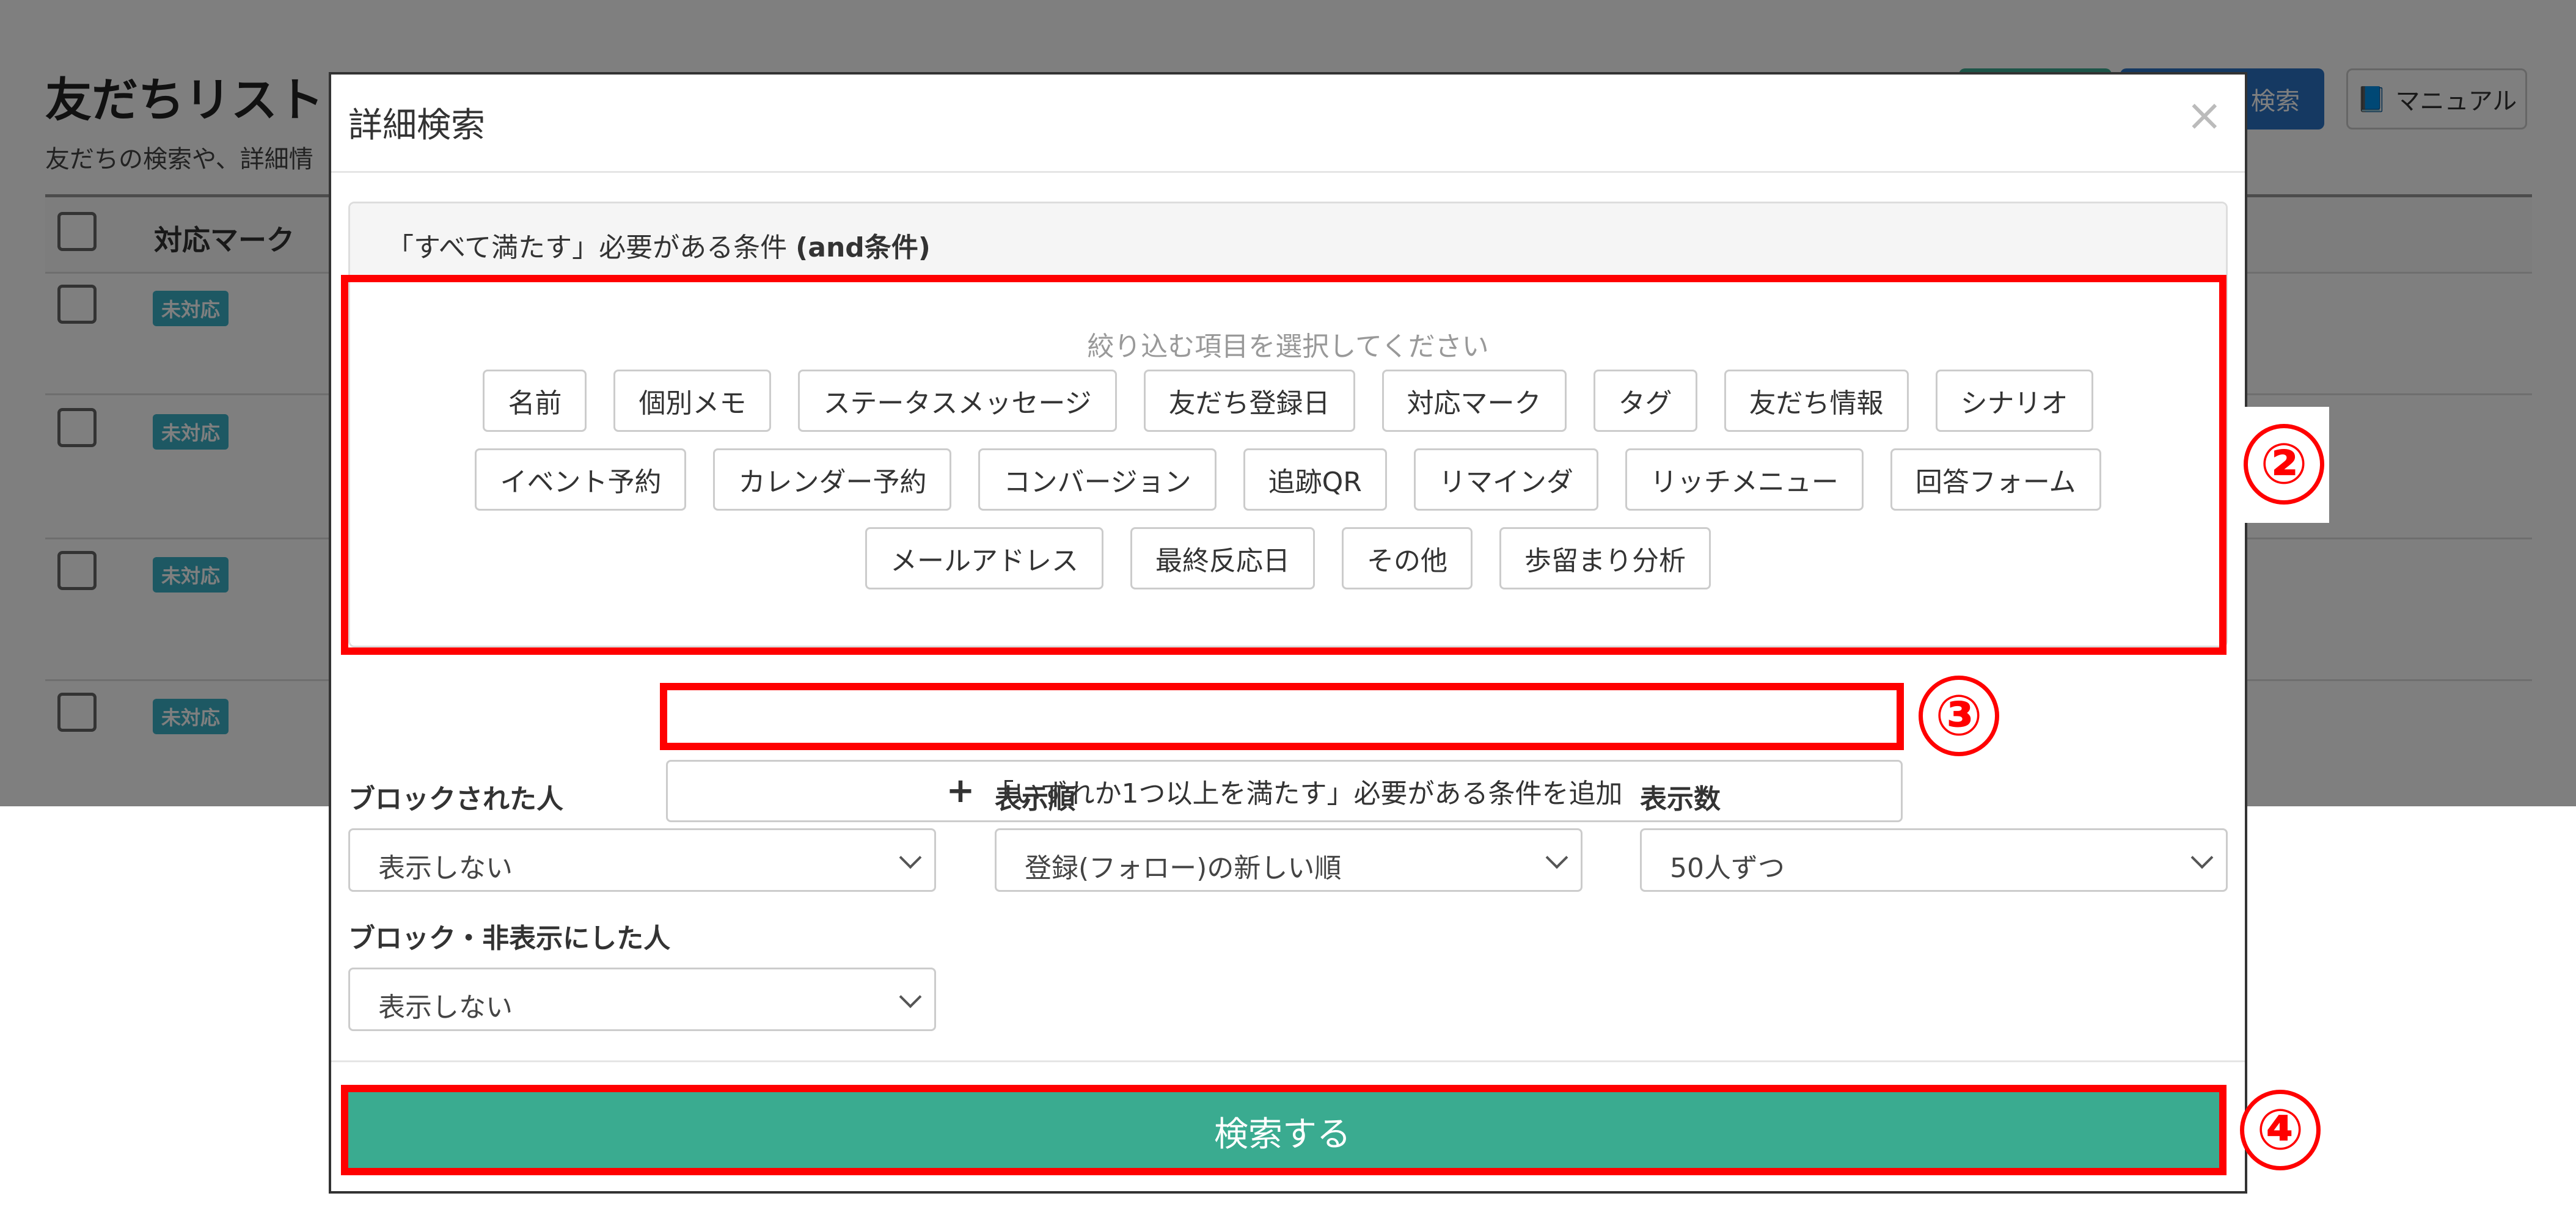 Image resolution: width=2576 pixels, height=1229 pixels. What do you see at coordinates (1505, 479) in the screenshot?
I see `condition-chip: リマインダ` at bounding box center [1505, 479].